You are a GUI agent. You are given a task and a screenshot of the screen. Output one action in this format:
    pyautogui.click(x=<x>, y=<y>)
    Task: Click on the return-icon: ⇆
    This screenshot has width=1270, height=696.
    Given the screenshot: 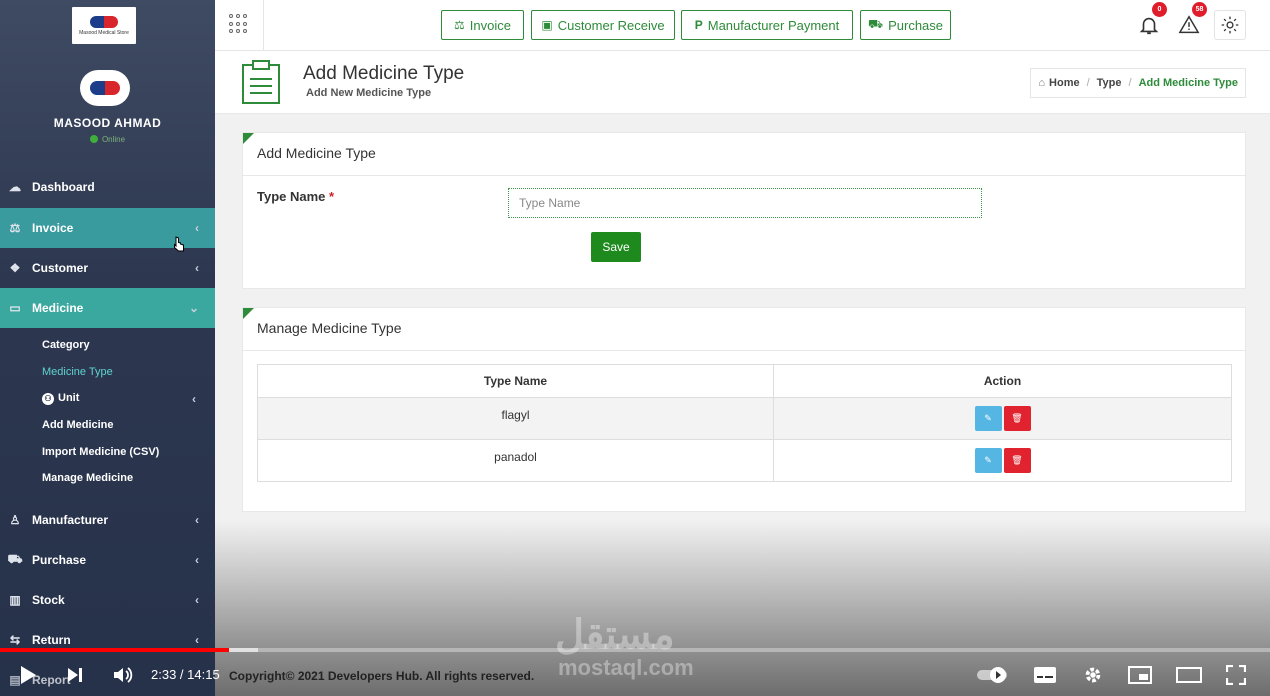 What is the action you would take?
    pyautogui.click(x=15, y=640)
    